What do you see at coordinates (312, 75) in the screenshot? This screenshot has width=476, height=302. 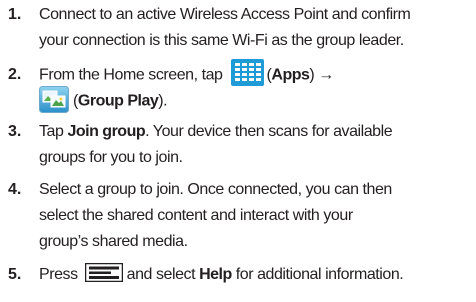 I see `paren-close: )` at bounding box center [312, 75].